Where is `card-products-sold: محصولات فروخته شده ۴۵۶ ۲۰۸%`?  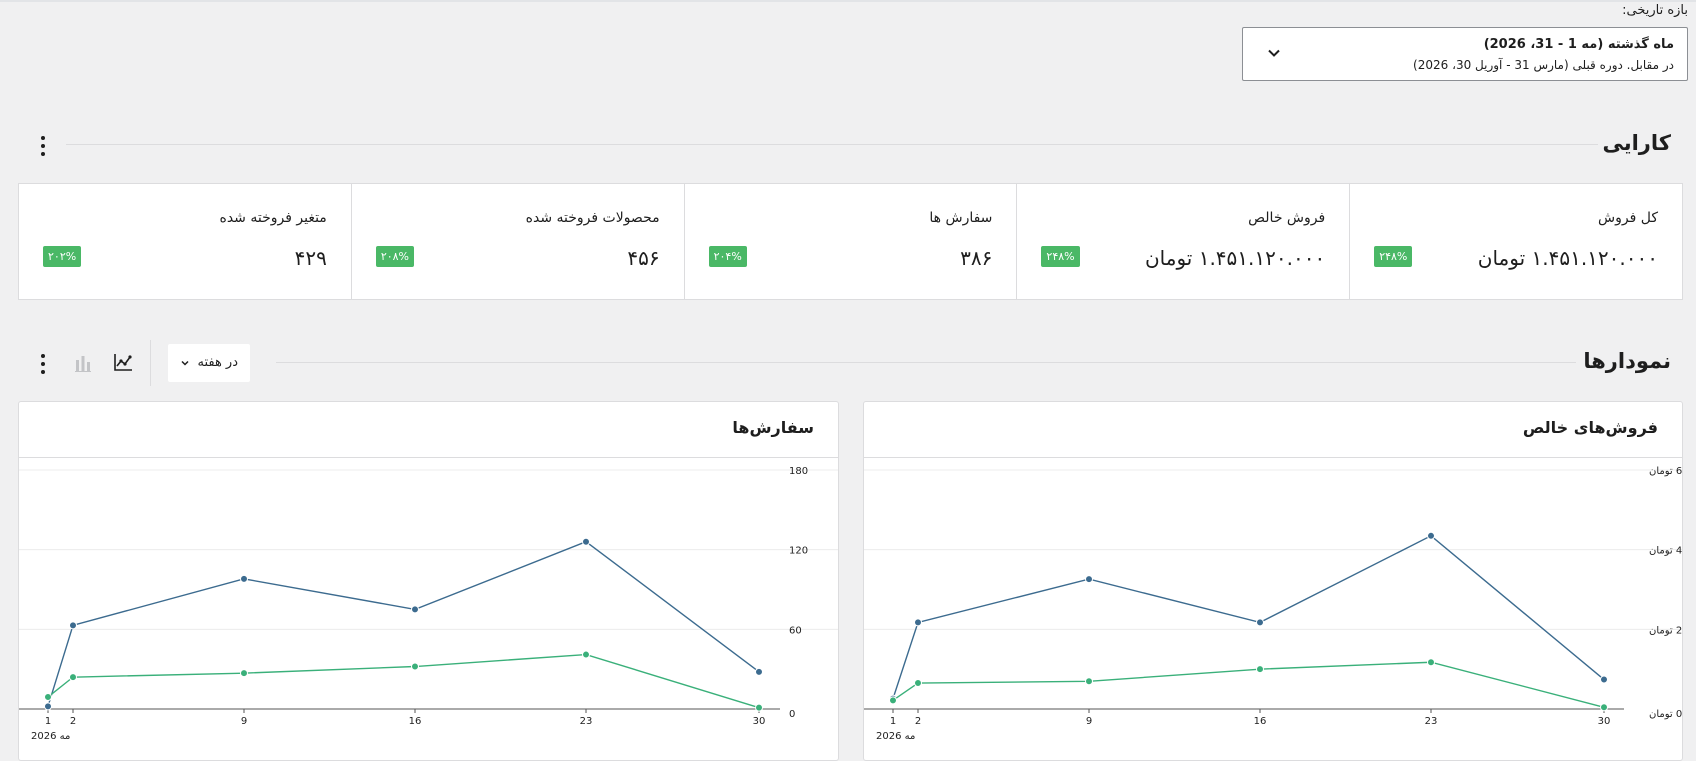
card-products-sold: محصولات فروخته شده ۴۵۶ ۲۰۸% is located at coordinates (517, 241).